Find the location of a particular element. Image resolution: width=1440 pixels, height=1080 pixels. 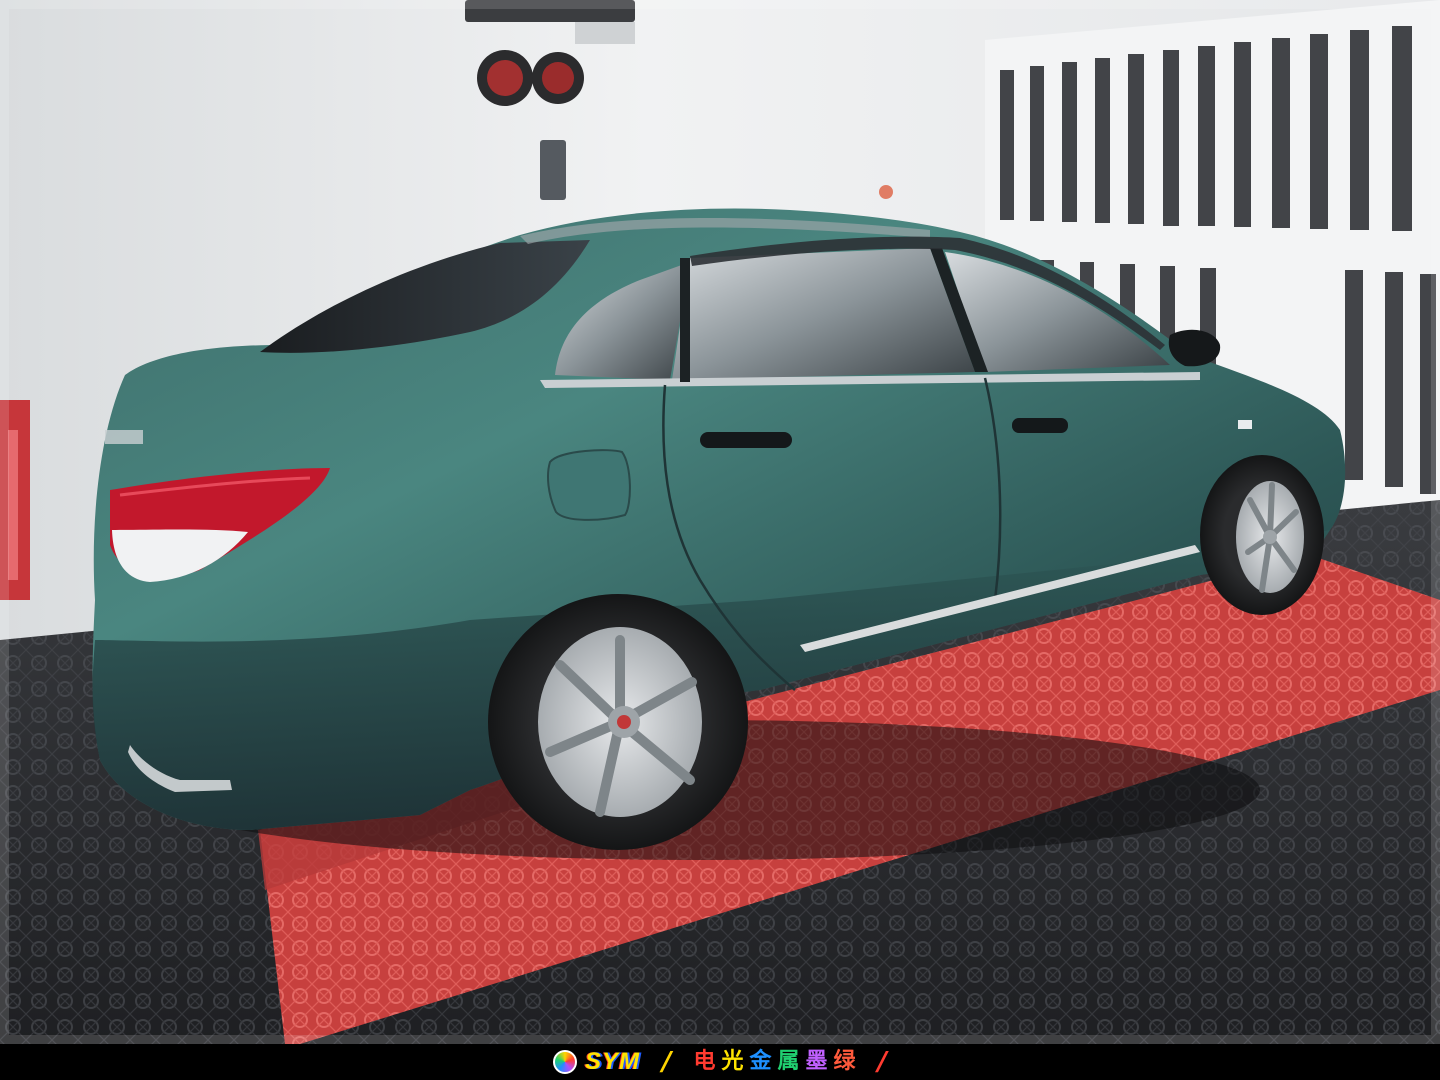

caption-char: 光 is located at coordinates (732, 1061).